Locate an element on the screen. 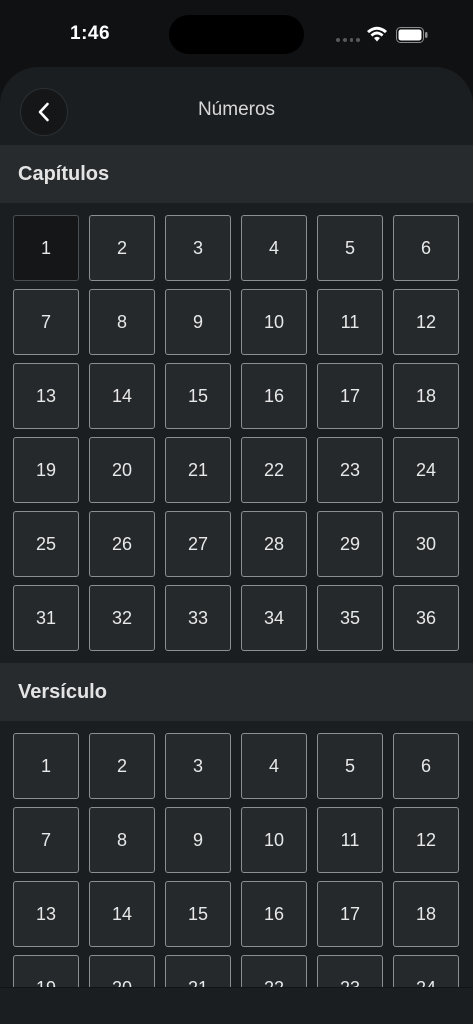  dynamic-island is located at coordinates (236, 34).